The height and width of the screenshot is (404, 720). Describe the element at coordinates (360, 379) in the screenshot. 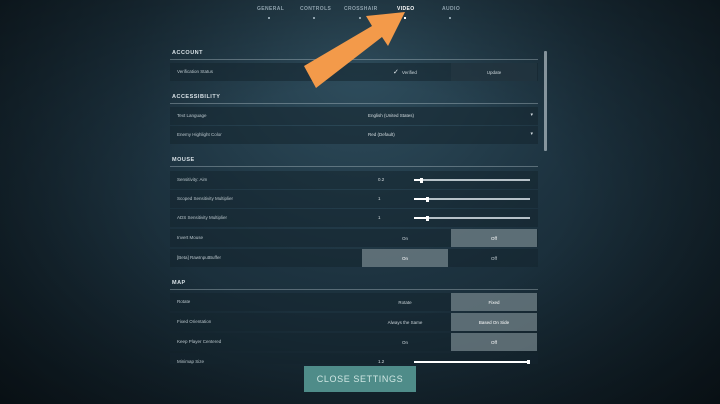

I see `close-settings-button: CLOSE SETTINGS` at that location.